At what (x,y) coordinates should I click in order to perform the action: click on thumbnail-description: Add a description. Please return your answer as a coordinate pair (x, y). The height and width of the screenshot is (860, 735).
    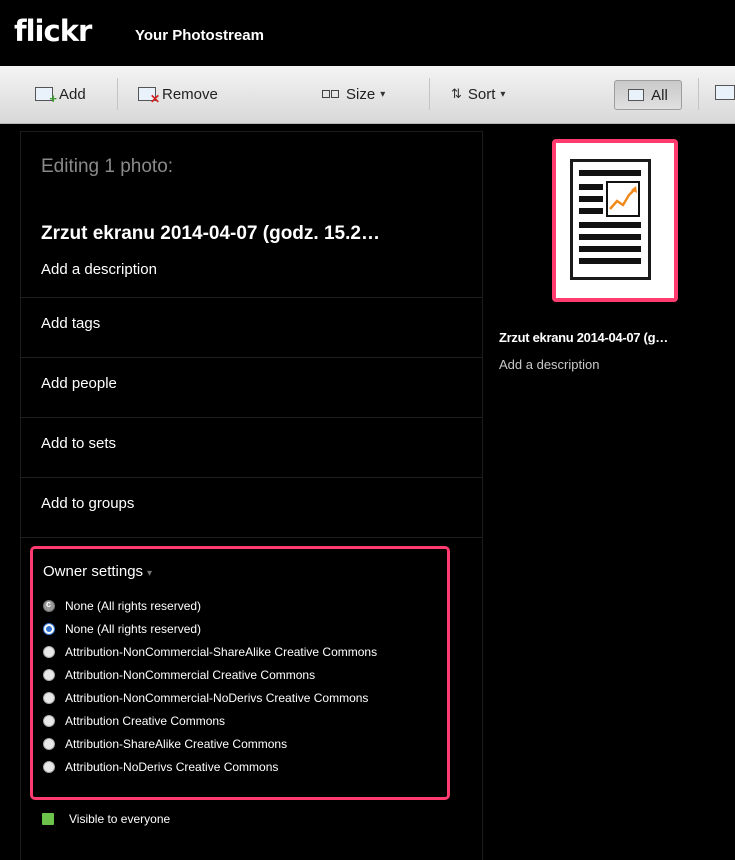
    Looking at the image, I should click on (549, 364).